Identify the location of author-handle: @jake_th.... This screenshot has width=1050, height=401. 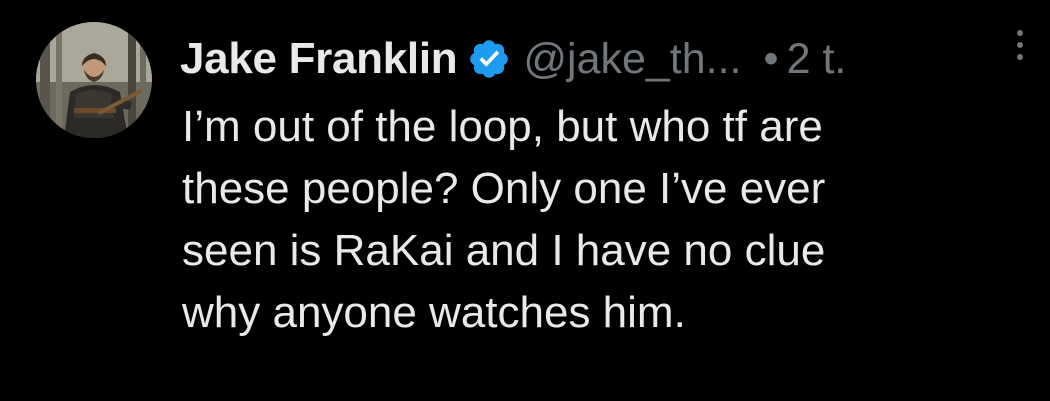
(632, 59).